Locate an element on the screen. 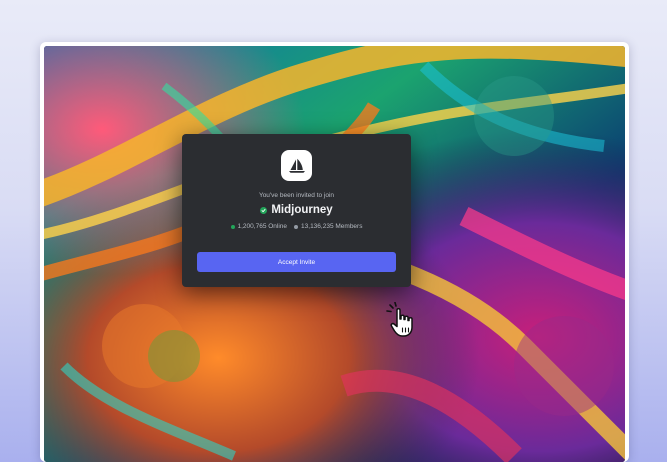 The height and width of the screenshot is (462, 667). server-title-row: Midjourney is located at coordinates (296, 210).